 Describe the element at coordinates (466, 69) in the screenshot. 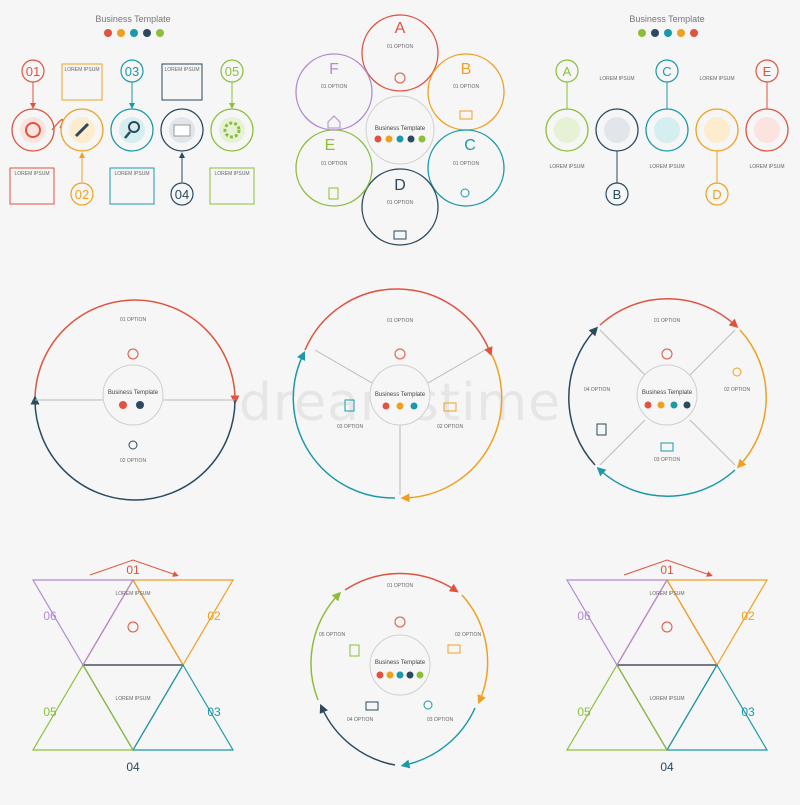

I see `petal-letter: B` at that location.